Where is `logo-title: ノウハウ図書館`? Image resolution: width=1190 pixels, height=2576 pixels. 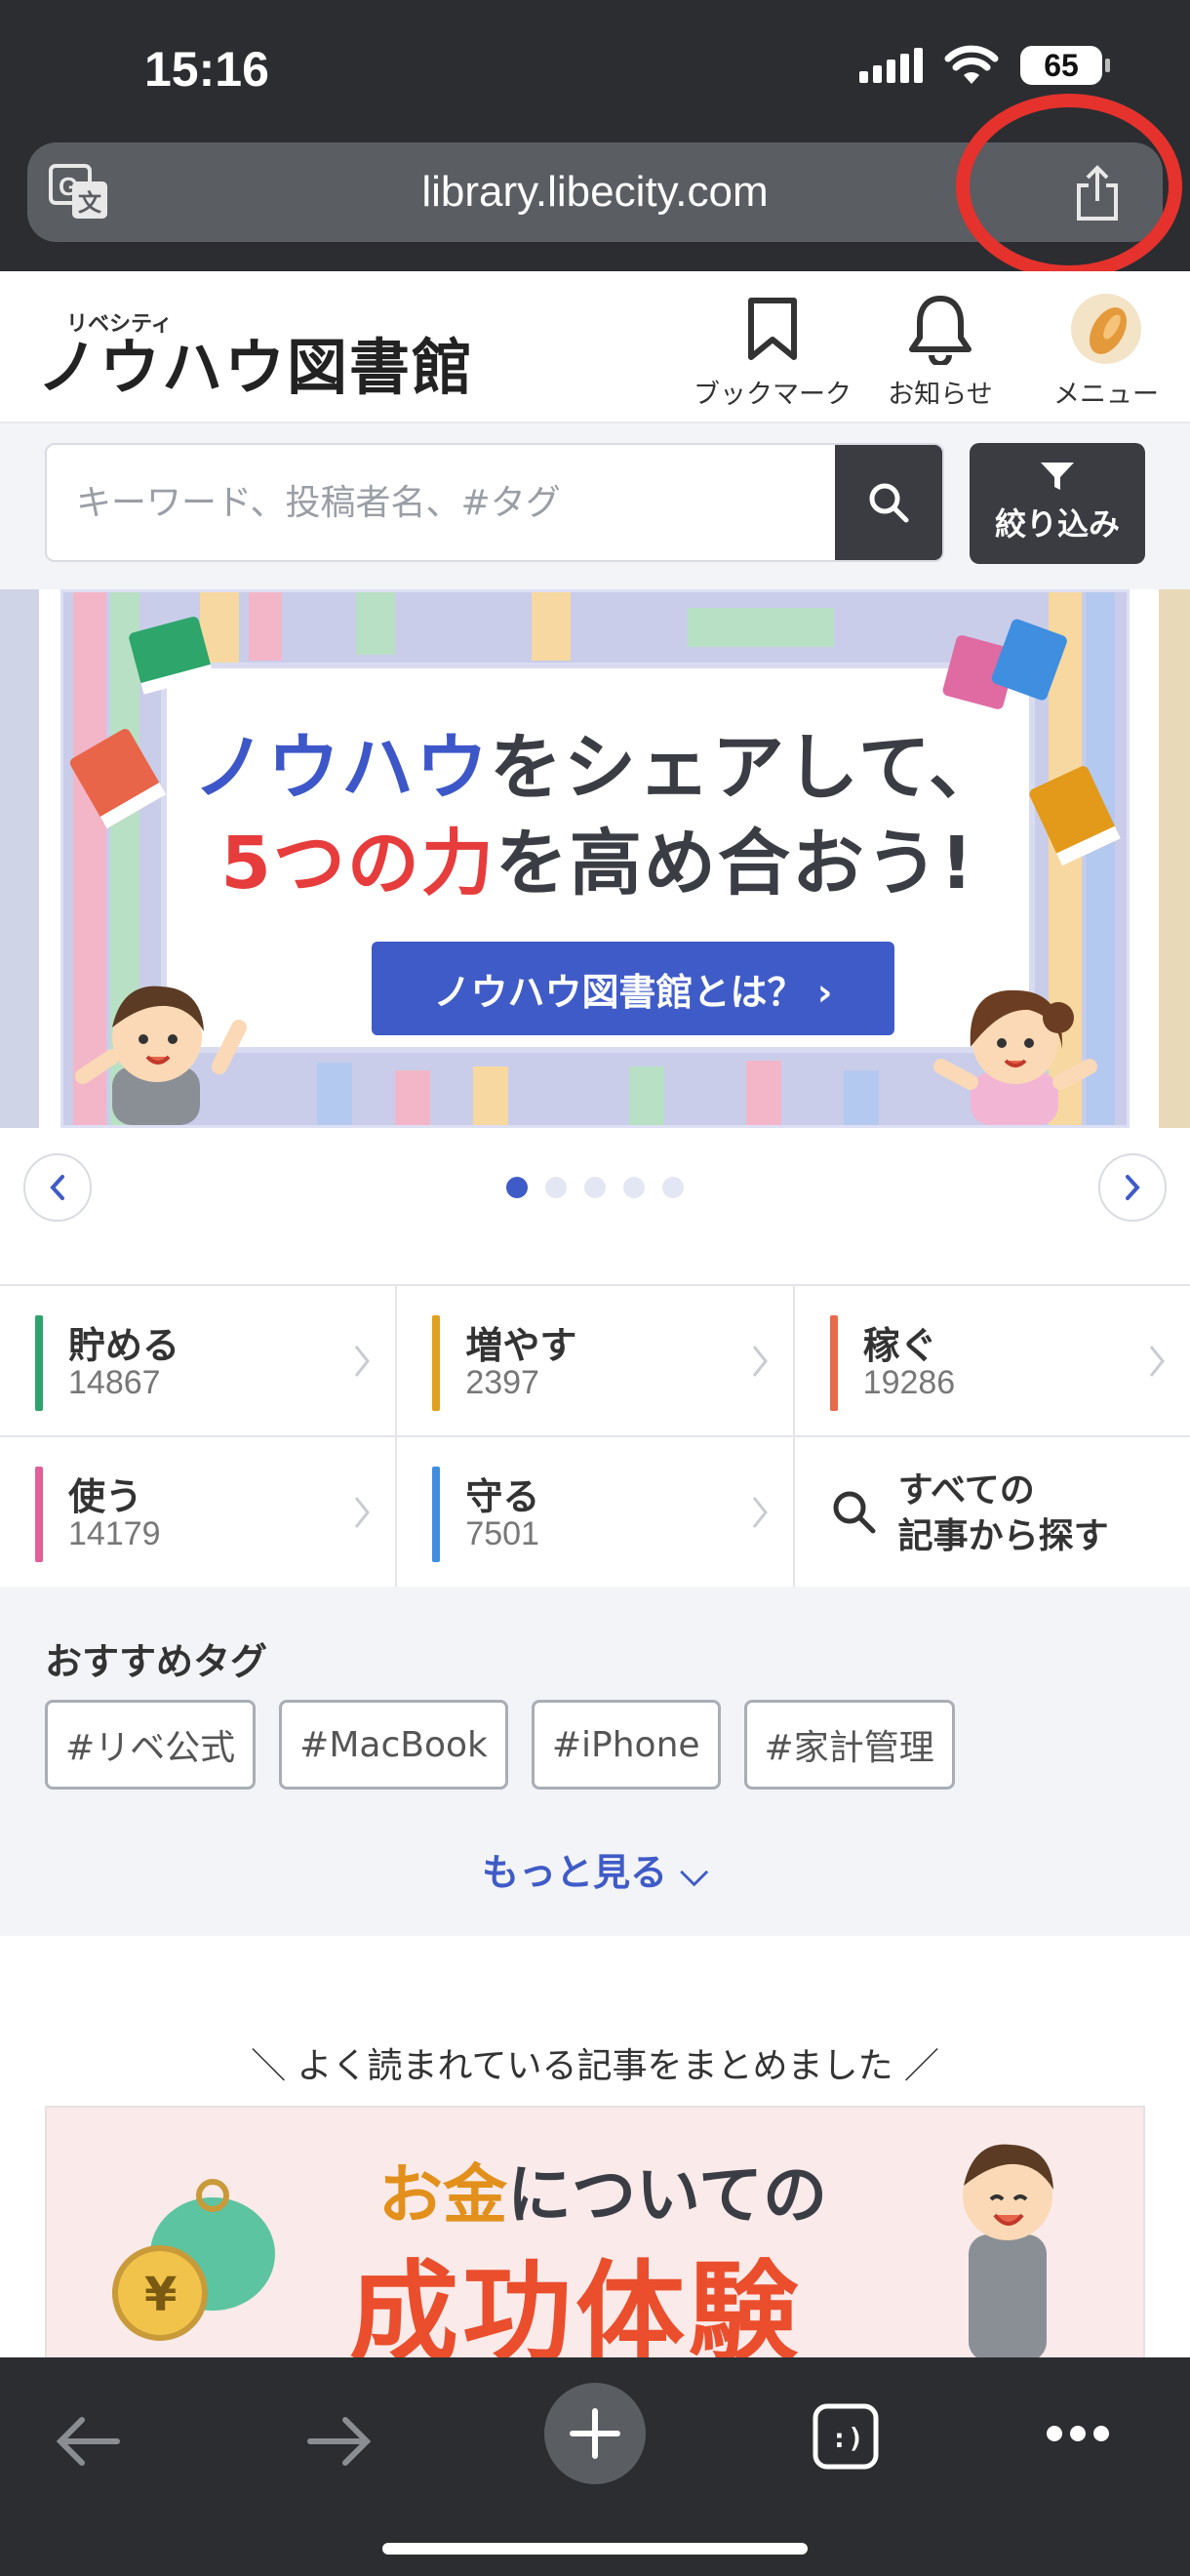
logo-title: ノウハウ図書館 is located at coordinates (256, 367).